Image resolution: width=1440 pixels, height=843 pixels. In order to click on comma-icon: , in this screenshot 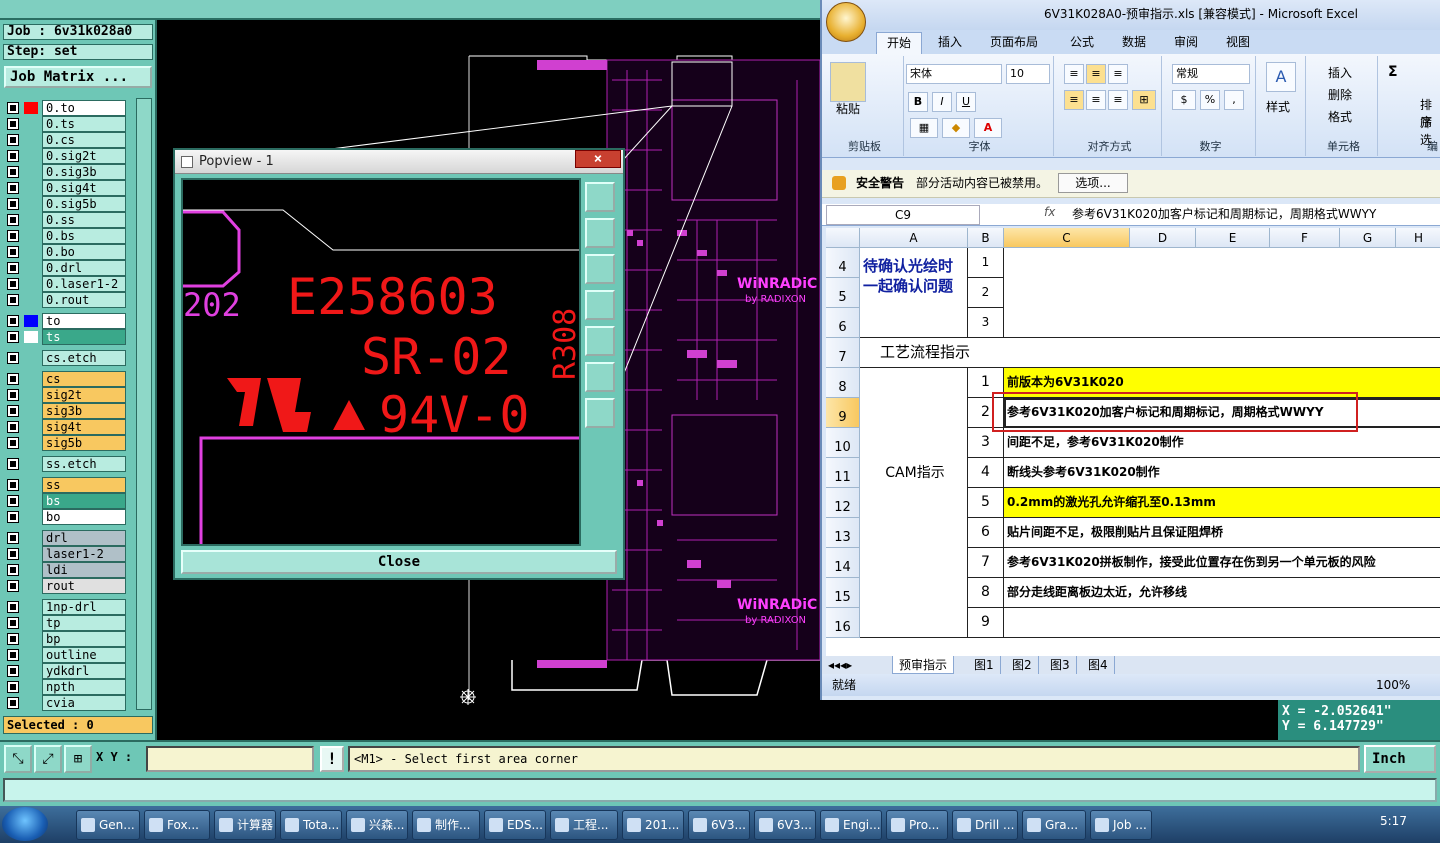, I will do `click(1234, 100)`.